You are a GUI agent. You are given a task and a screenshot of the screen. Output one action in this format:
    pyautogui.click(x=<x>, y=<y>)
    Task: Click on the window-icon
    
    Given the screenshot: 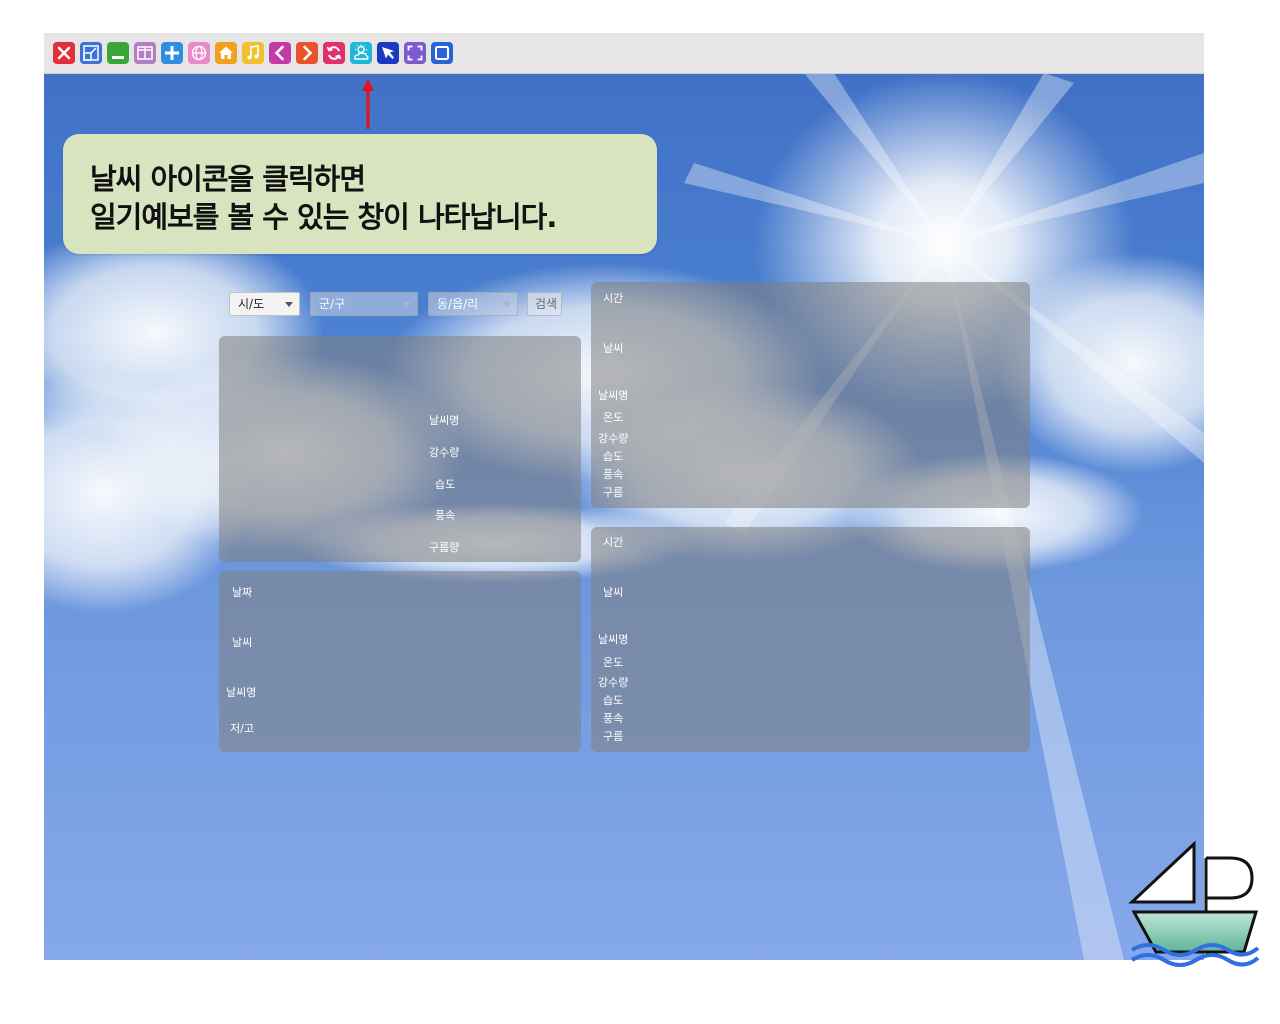 What is the action you would take?
    pyautogui.click(x=442, y=53)
    